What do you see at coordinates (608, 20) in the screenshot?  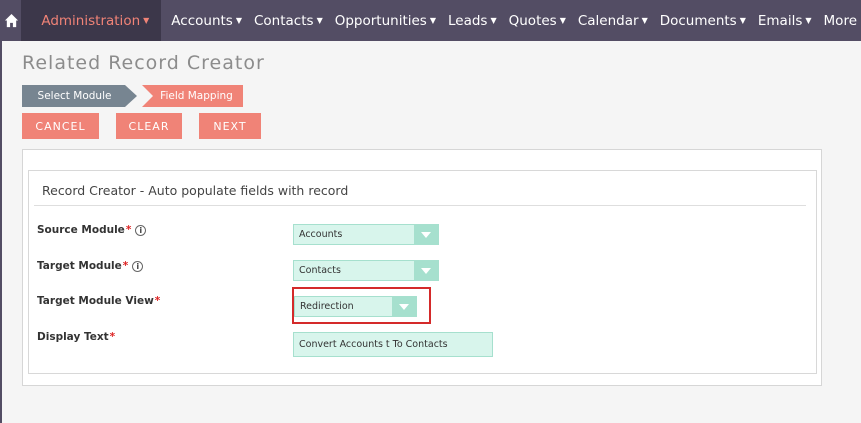 I see `nav-item-label: Calendar` at bounding box center [608, 20].